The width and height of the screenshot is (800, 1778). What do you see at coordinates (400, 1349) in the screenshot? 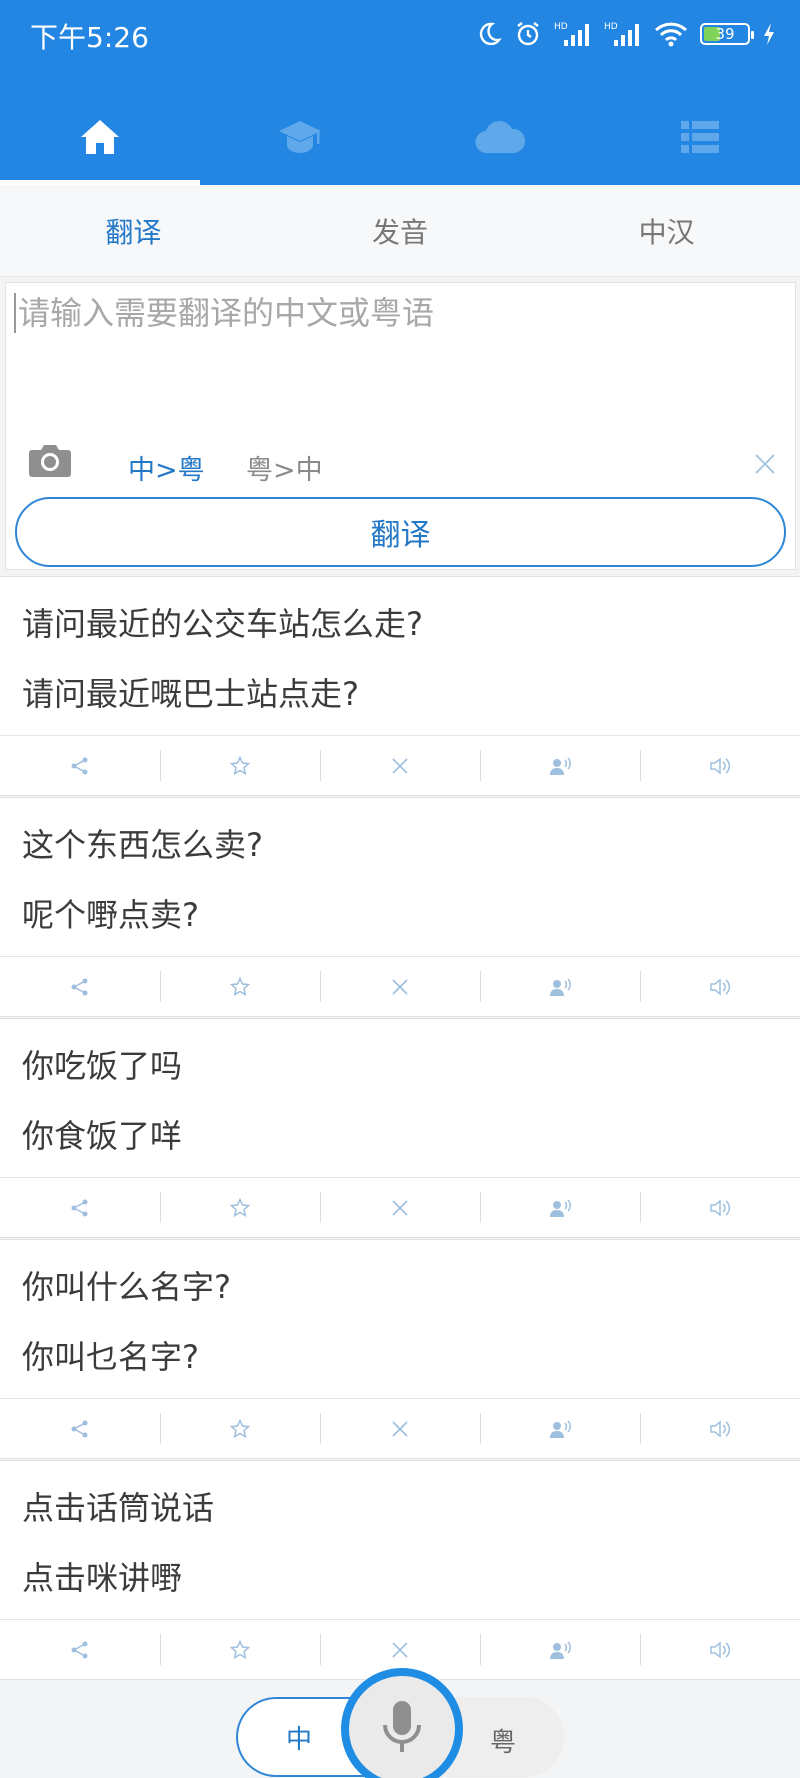
I see `phrase-card: 你叫什么名字? 你叫乜名字?` at bounding box center [400, 1349].